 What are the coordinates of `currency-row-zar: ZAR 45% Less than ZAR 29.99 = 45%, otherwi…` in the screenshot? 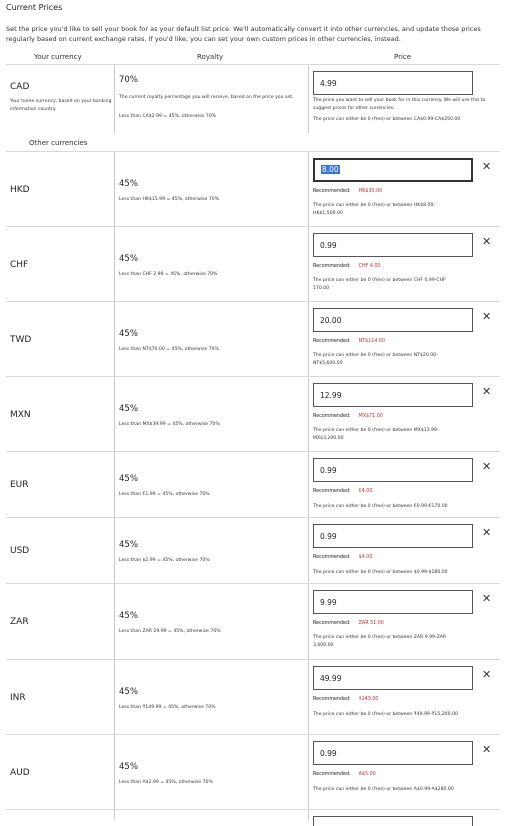 It's located at (253, 621).